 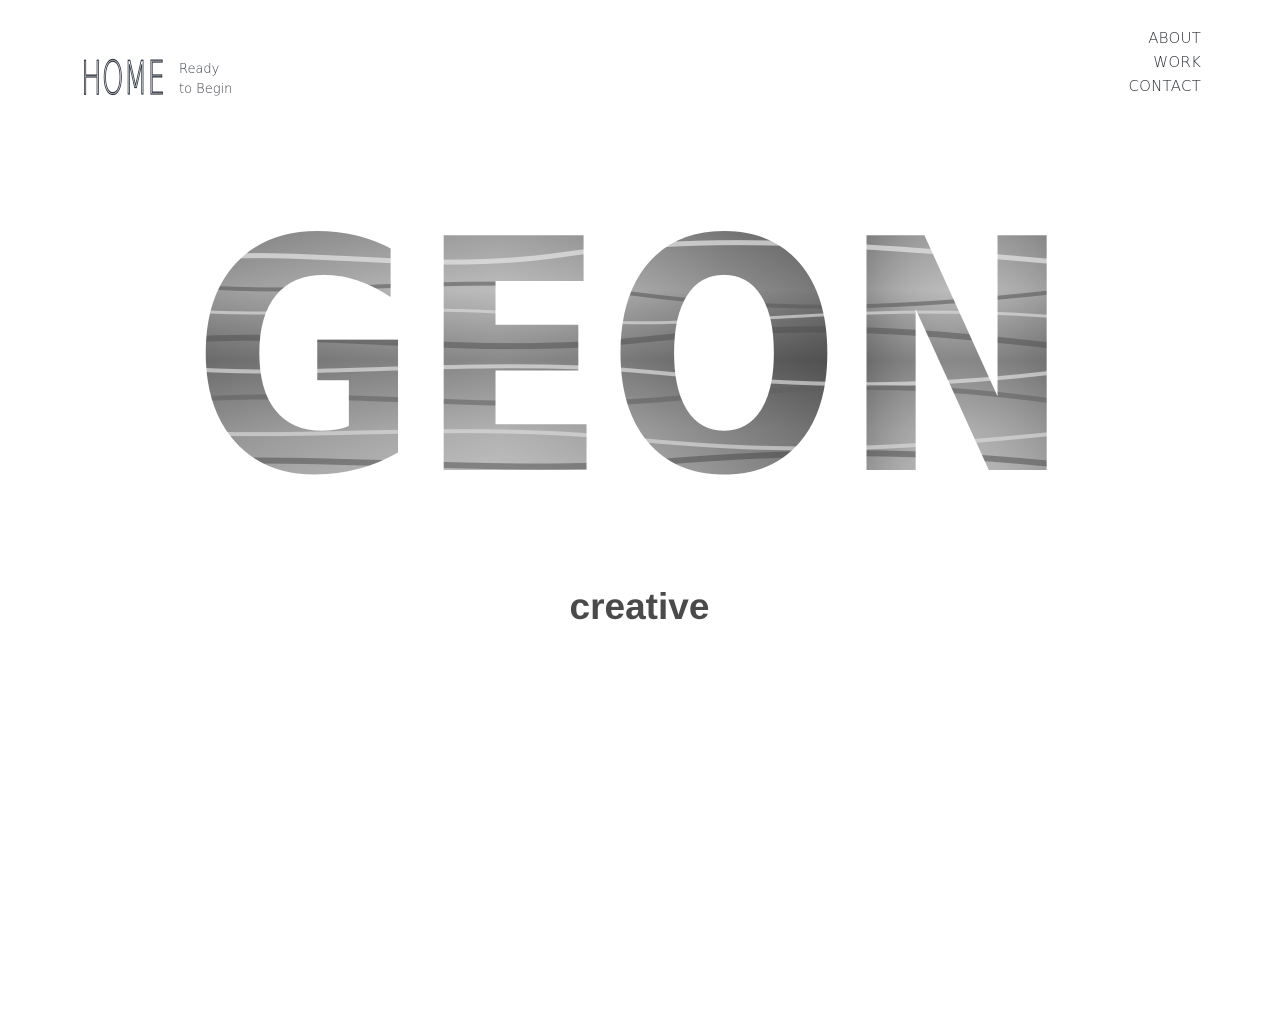 I want to click on tagline-line-2: to Begin, so click(x=206, y=89).